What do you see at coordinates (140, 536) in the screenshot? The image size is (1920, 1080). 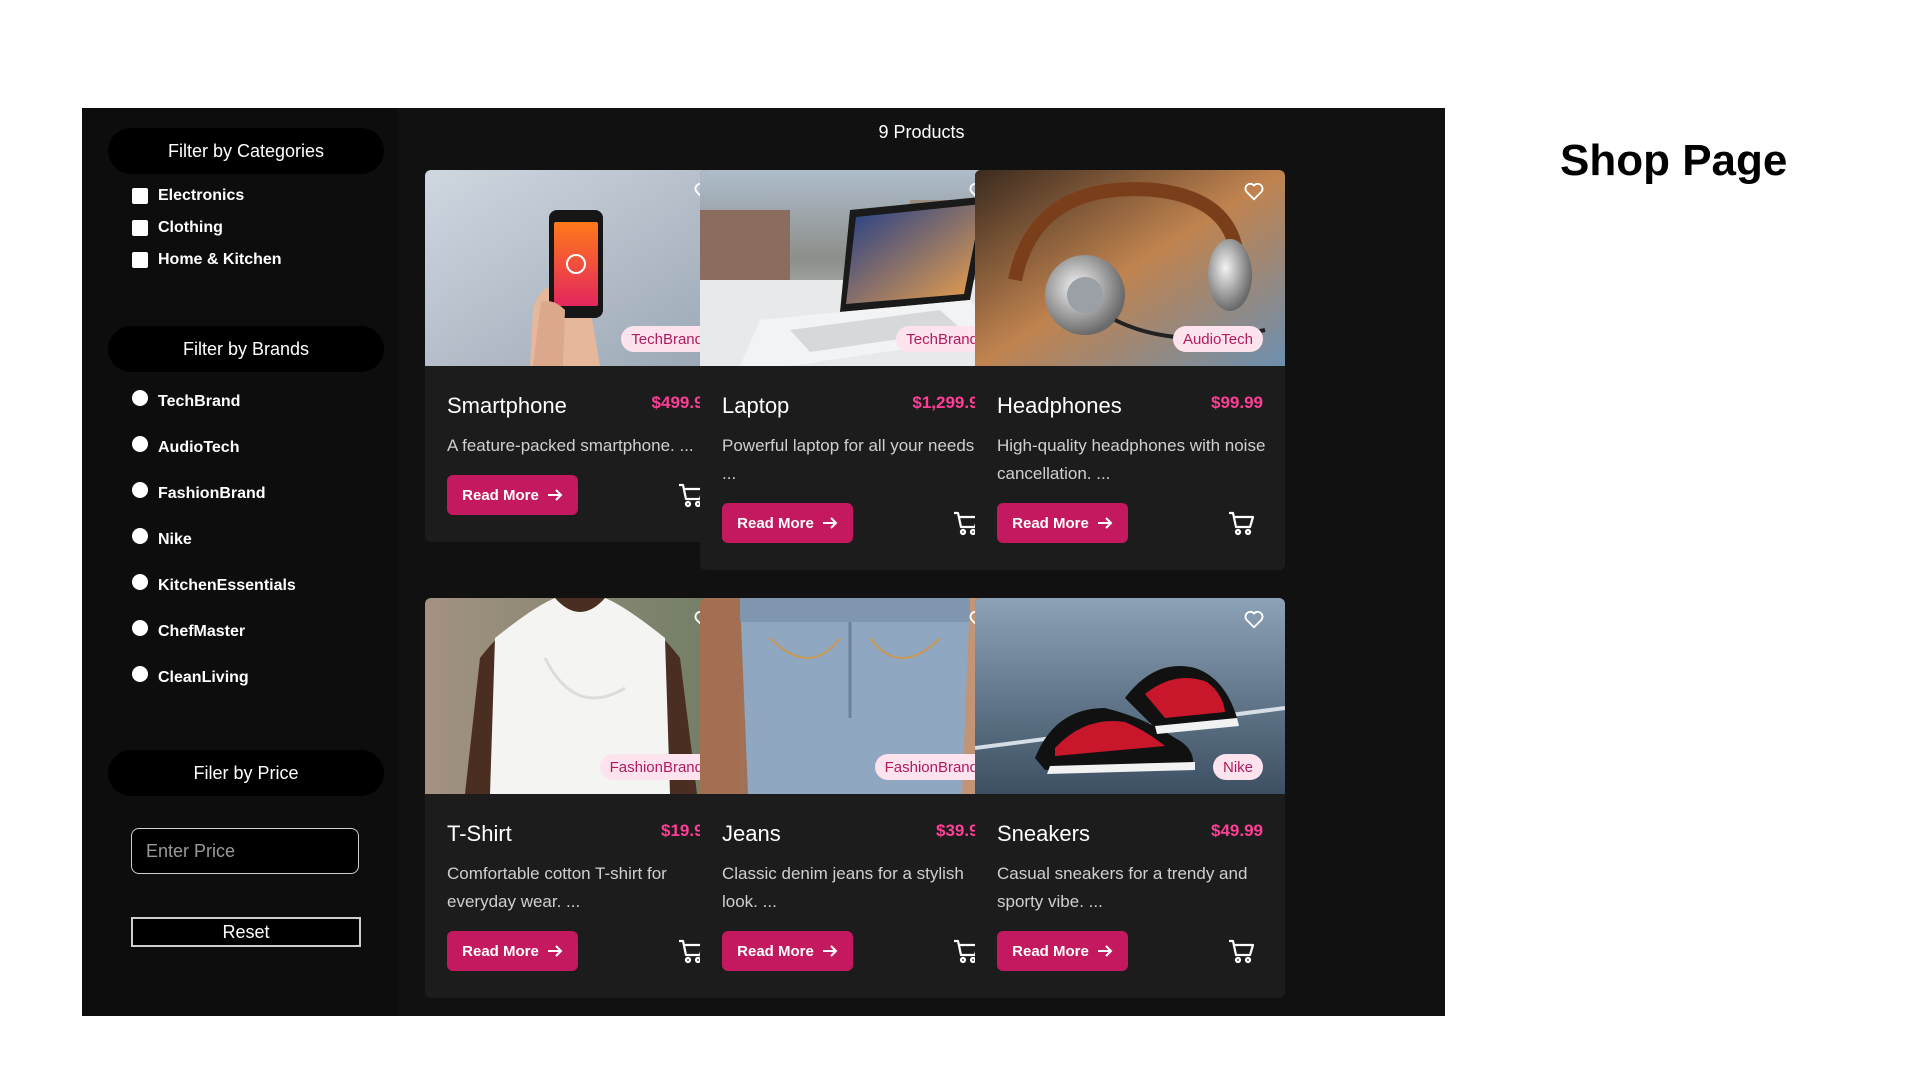 I see `brand-nike-radio` at bounding box center [140, 536].